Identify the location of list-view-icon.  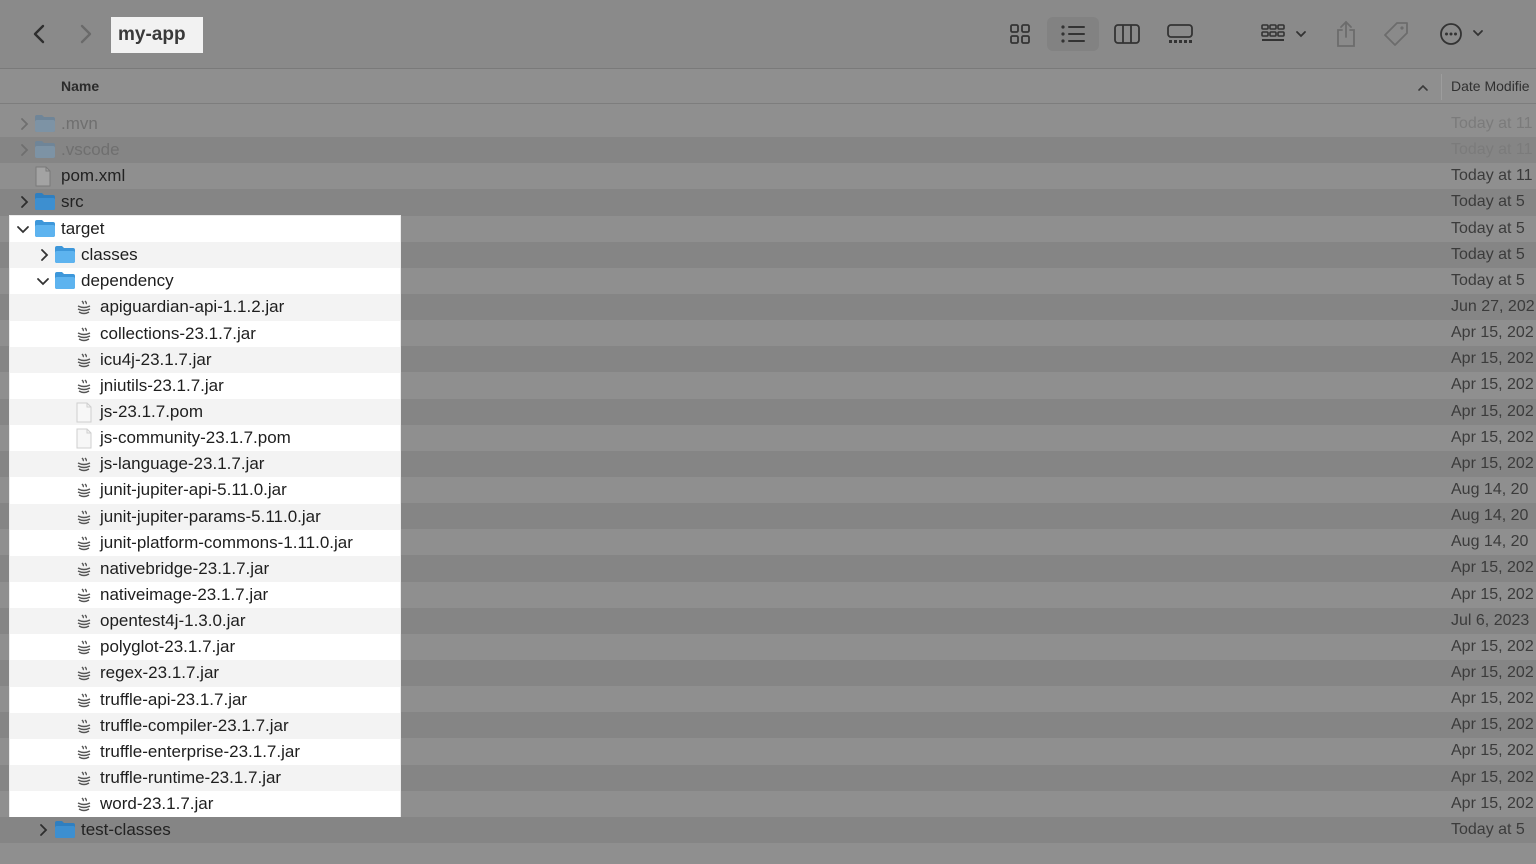
(1073, 34).